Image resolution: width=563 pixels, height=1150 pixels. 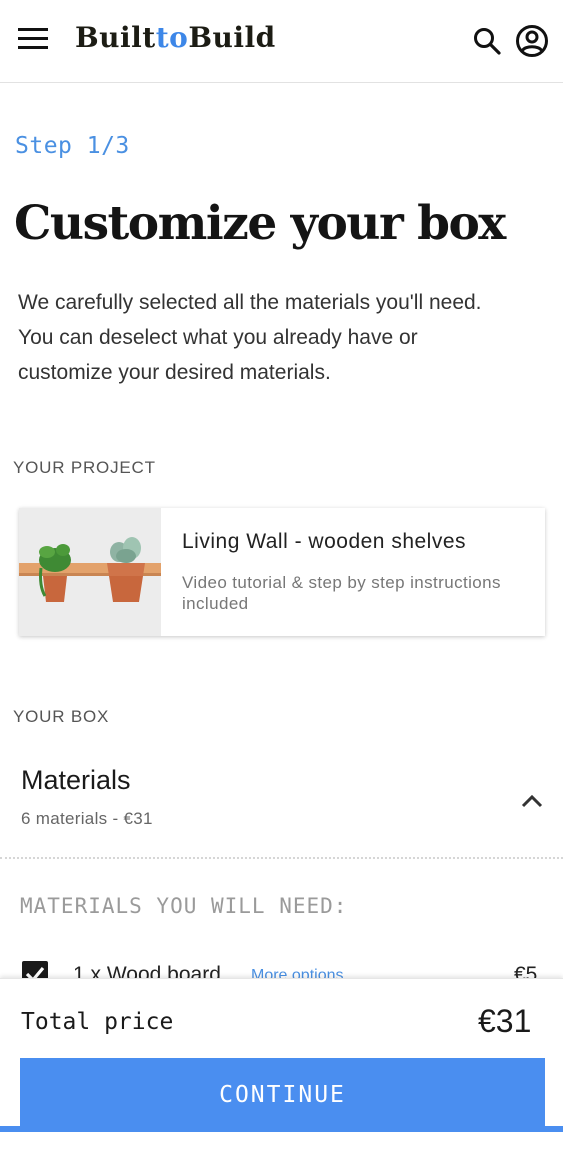 I want to click on site-logo: BuilttoBuild, so click(x=175, y=38).